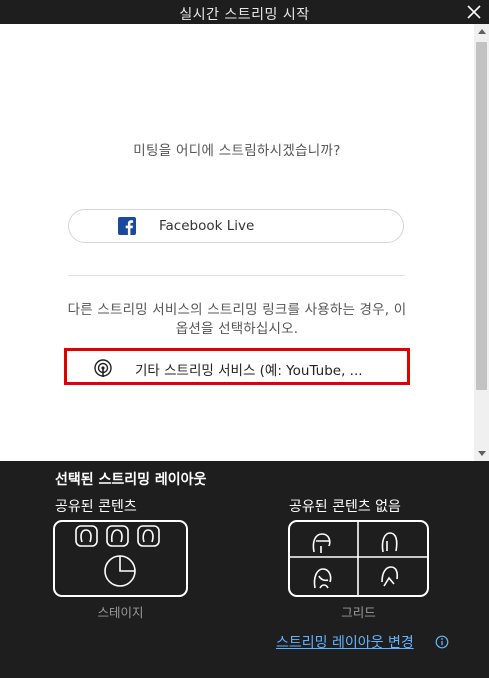 This screenshot has width=489, height=678. What do you see at coordinates (482, 453) in the screenshot?
I see `scroll-down-arrow-icon` at bounding box center [482, 453].